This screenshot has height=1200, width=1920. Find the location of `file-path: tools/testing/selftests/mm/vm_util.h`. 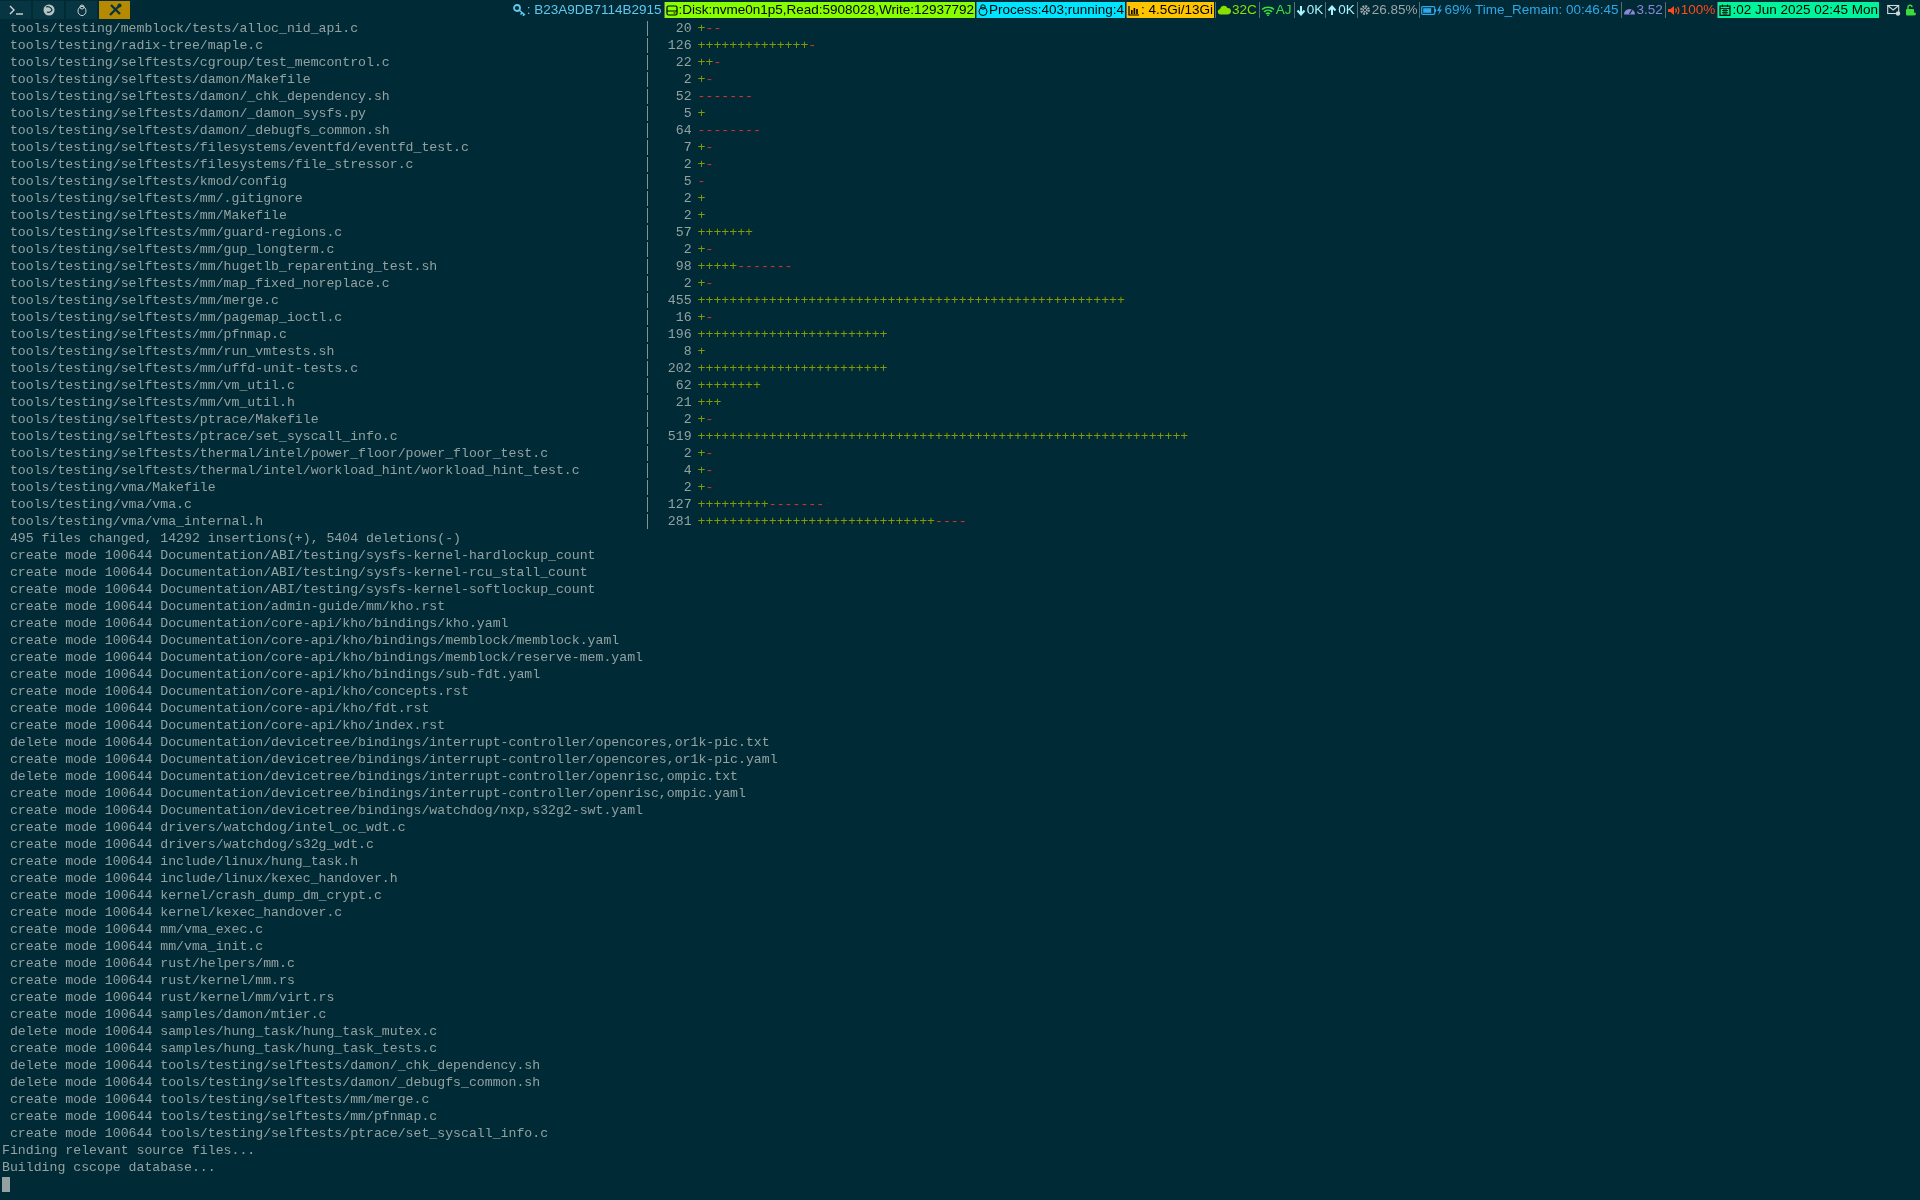

file-path: tools/testing/selftests/mm/vm_util.h is located at coordinates (152, 402).